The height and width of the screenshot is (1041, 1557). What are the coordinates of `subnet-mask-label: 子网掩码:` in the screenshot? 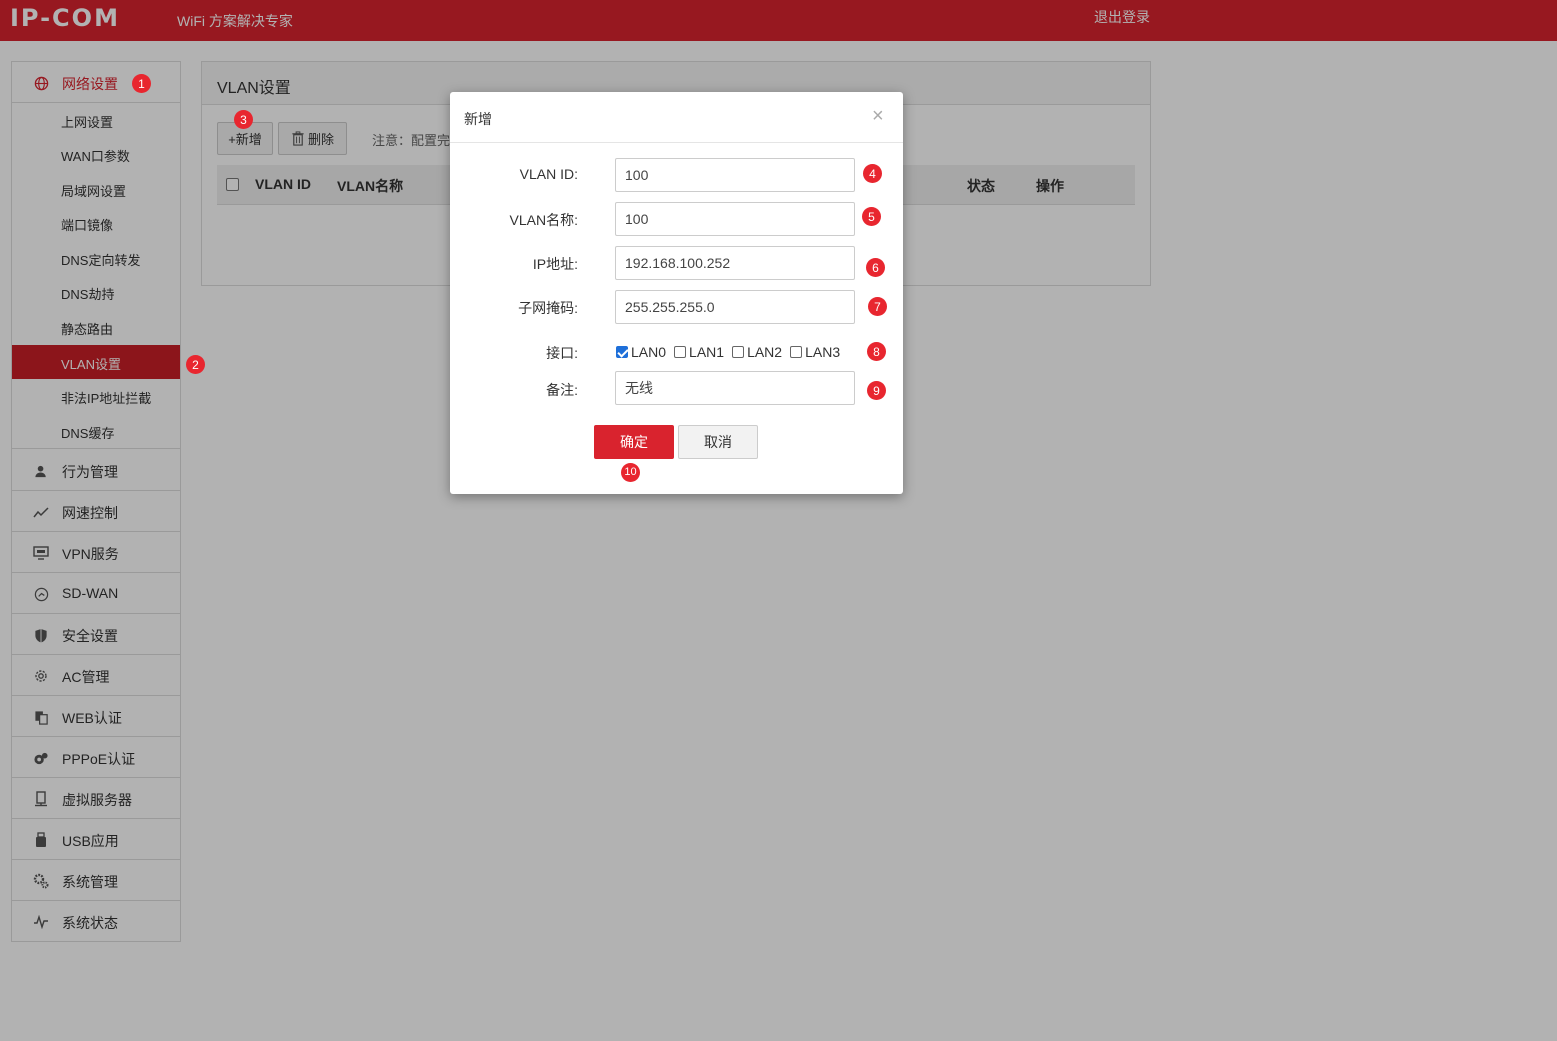 It's located at (548, 308).